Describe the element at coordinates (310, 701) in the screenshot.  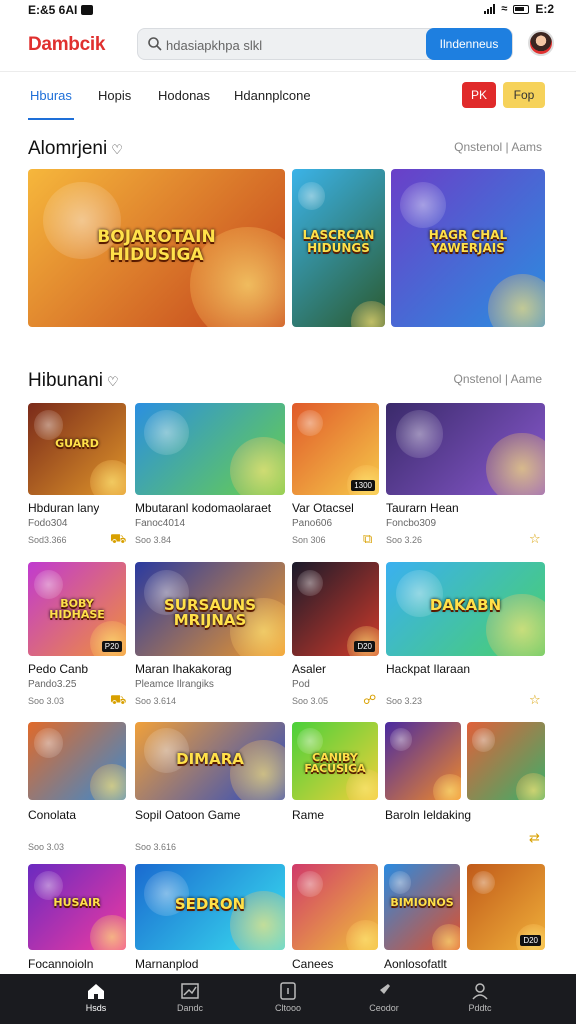
I see `game-card-meta: Soo 3.05` at that location.